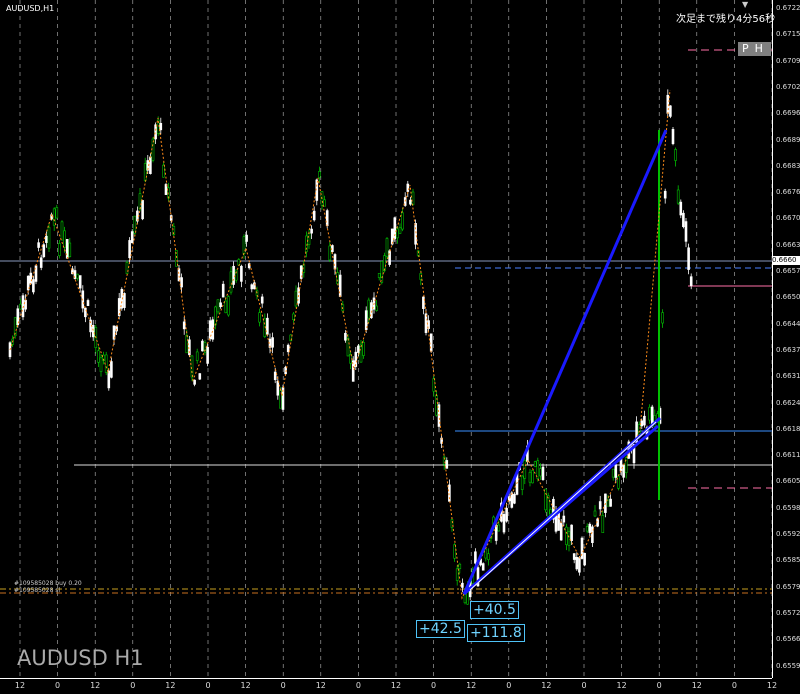 This screenshot has width=800, height=694. Describe the element at coordinates (788, 507) in the screenshot. I see `price-tick: 0.65985` at that location.